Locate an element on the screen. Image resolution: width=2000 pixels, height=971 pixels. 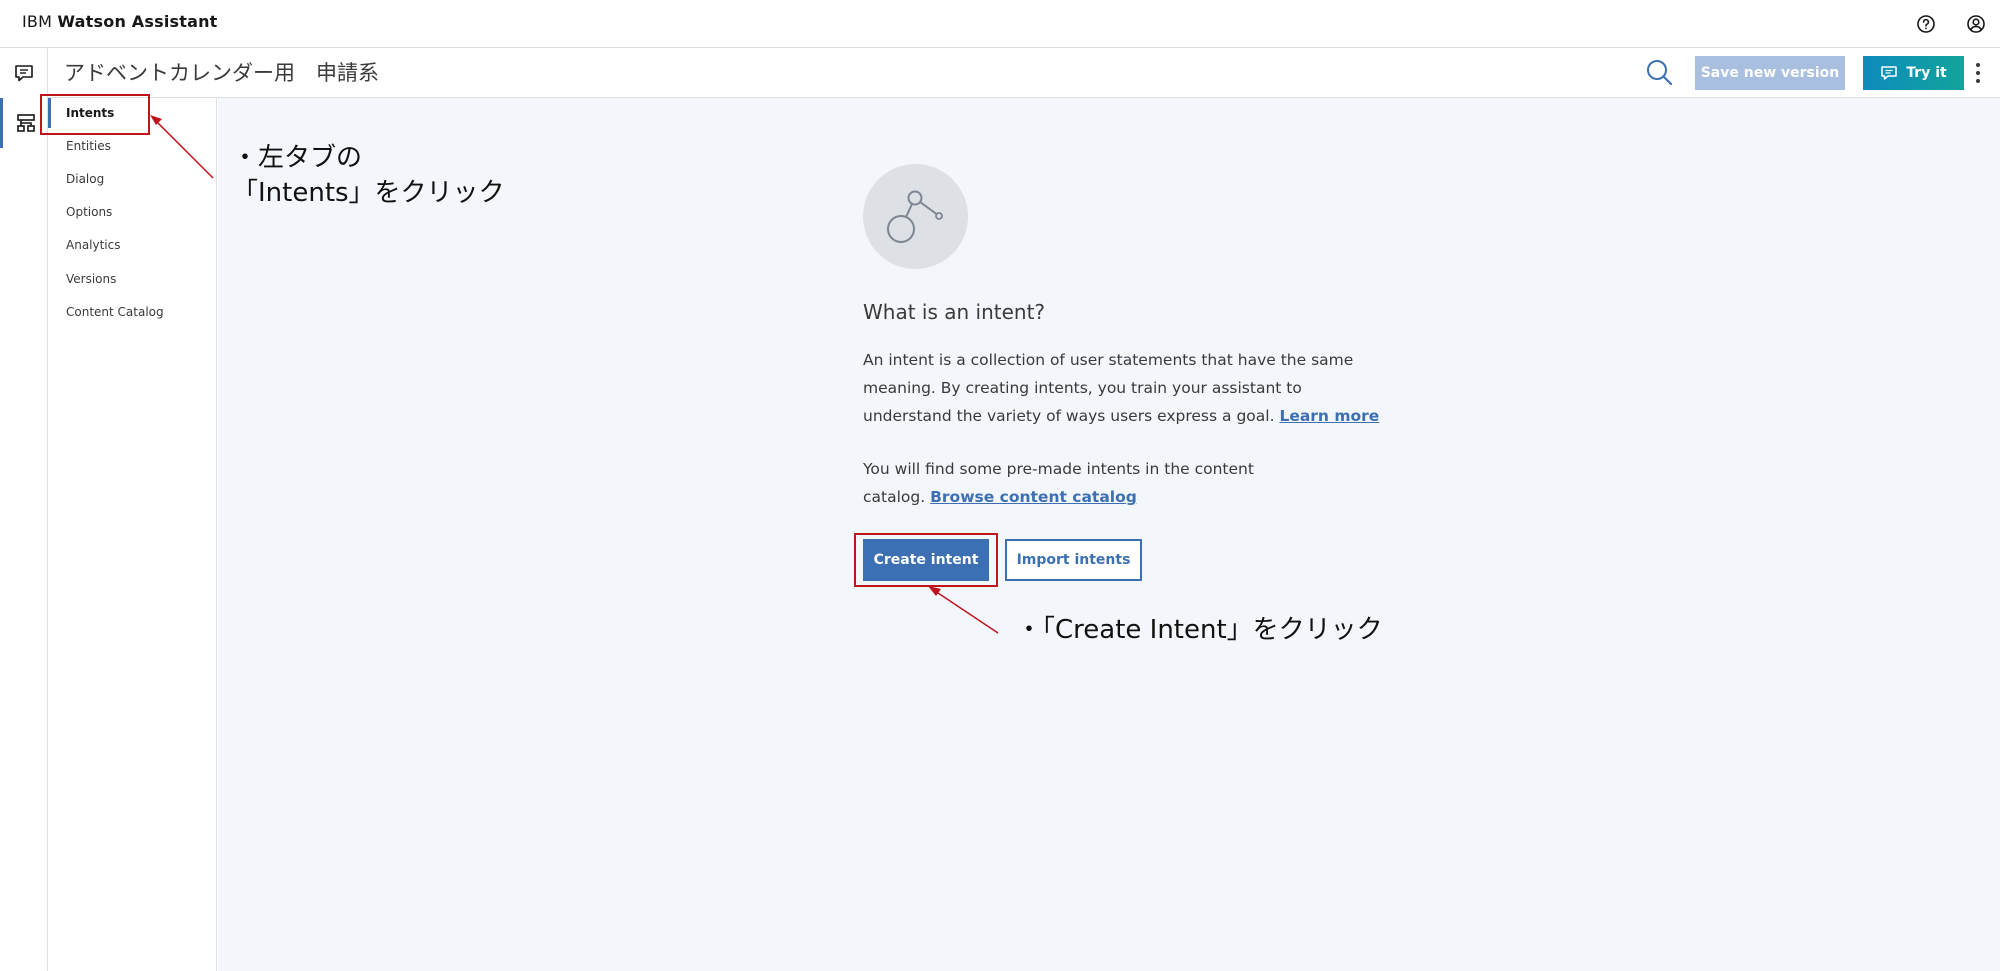
annotation-intents-highlight is located at coordinates (95, 114).